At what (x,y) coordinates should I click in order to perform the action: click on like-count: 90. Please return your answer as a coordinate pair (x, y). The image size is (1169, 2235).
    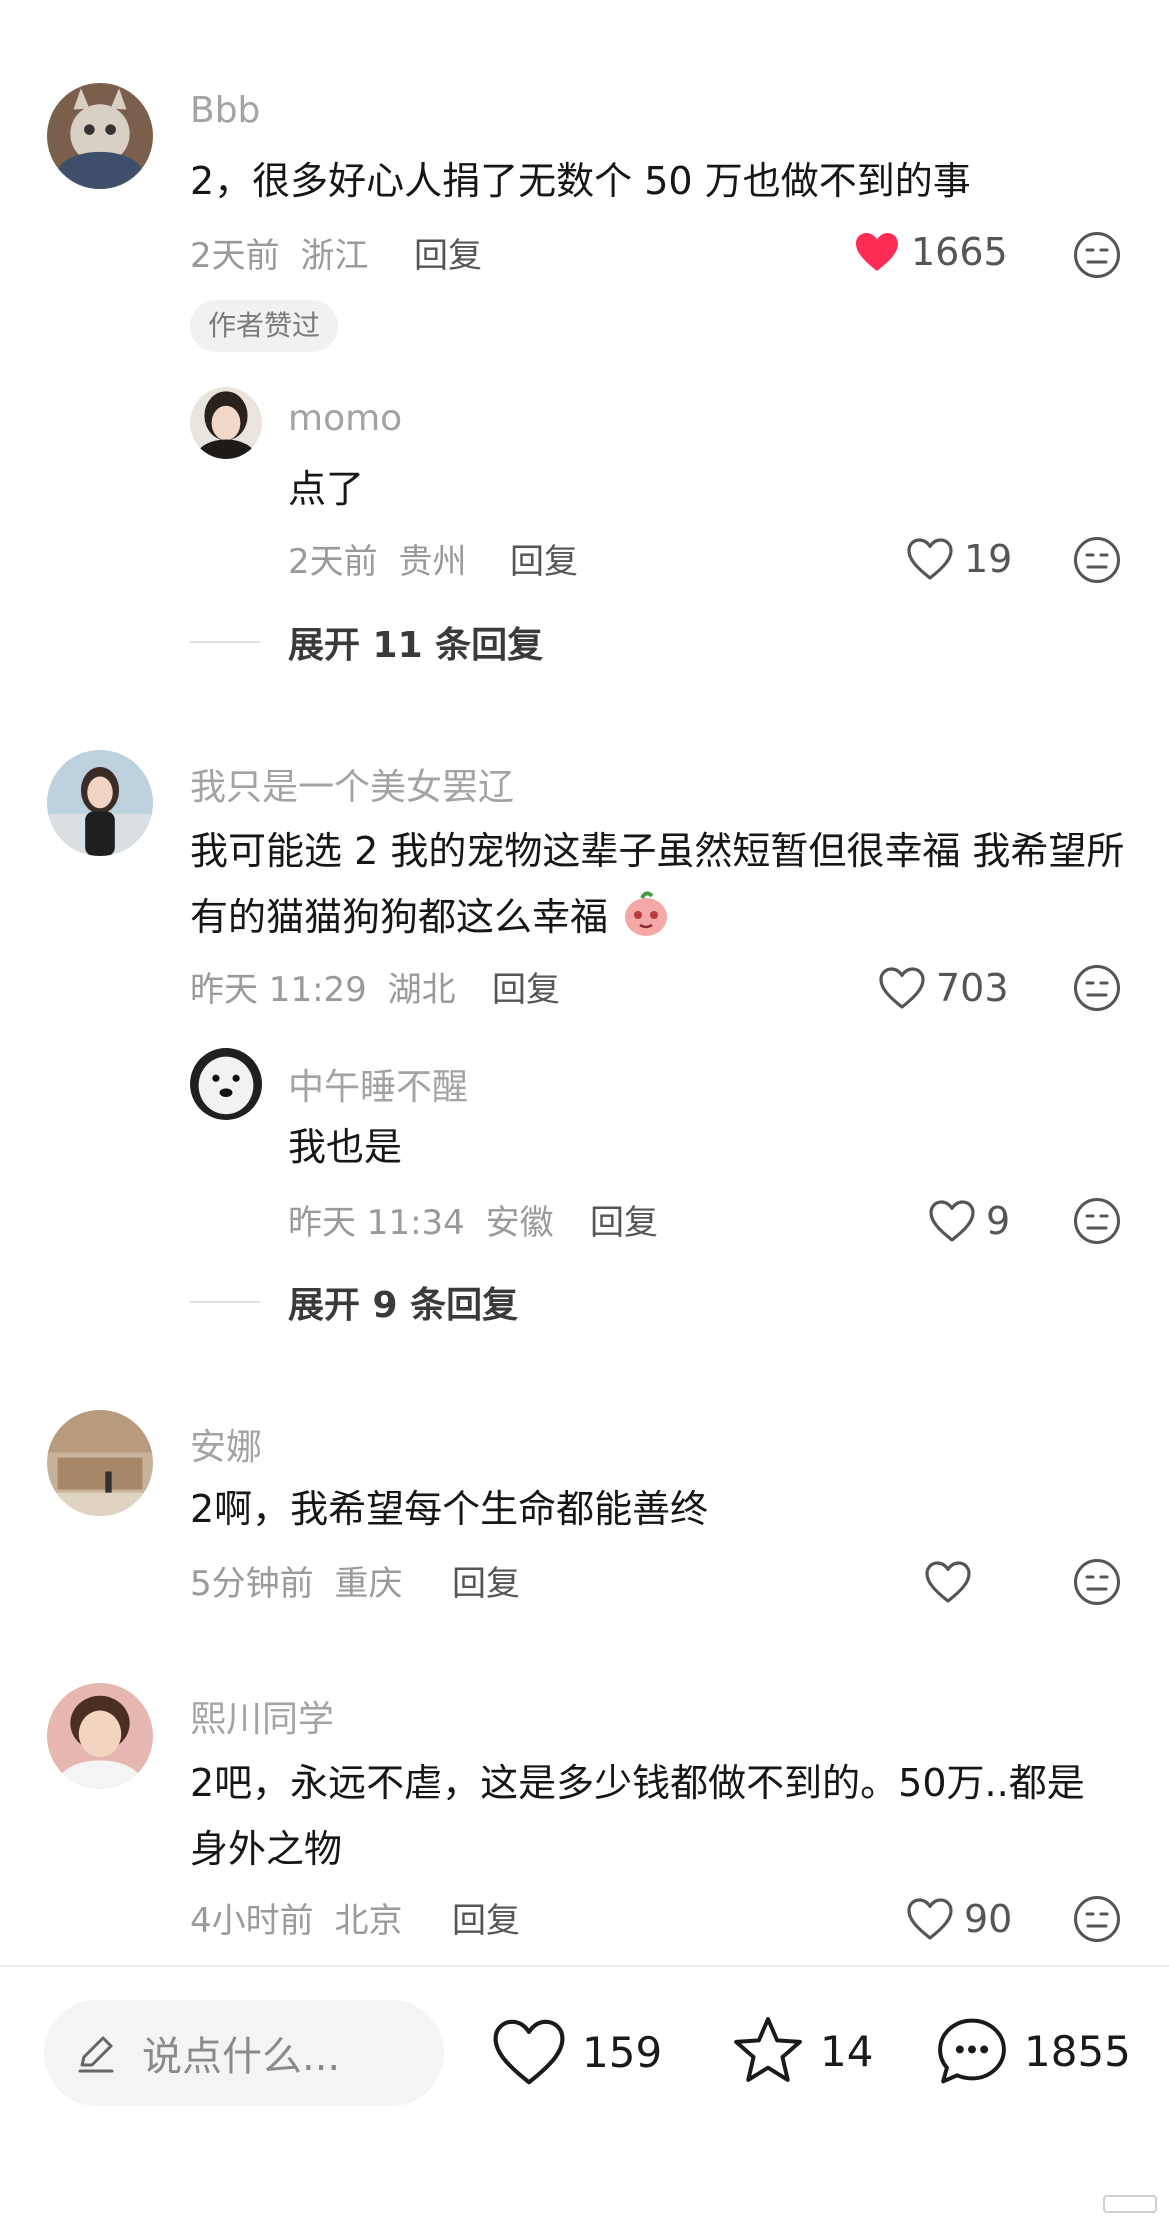
    Looking at the image, I should click on (988, 1919).